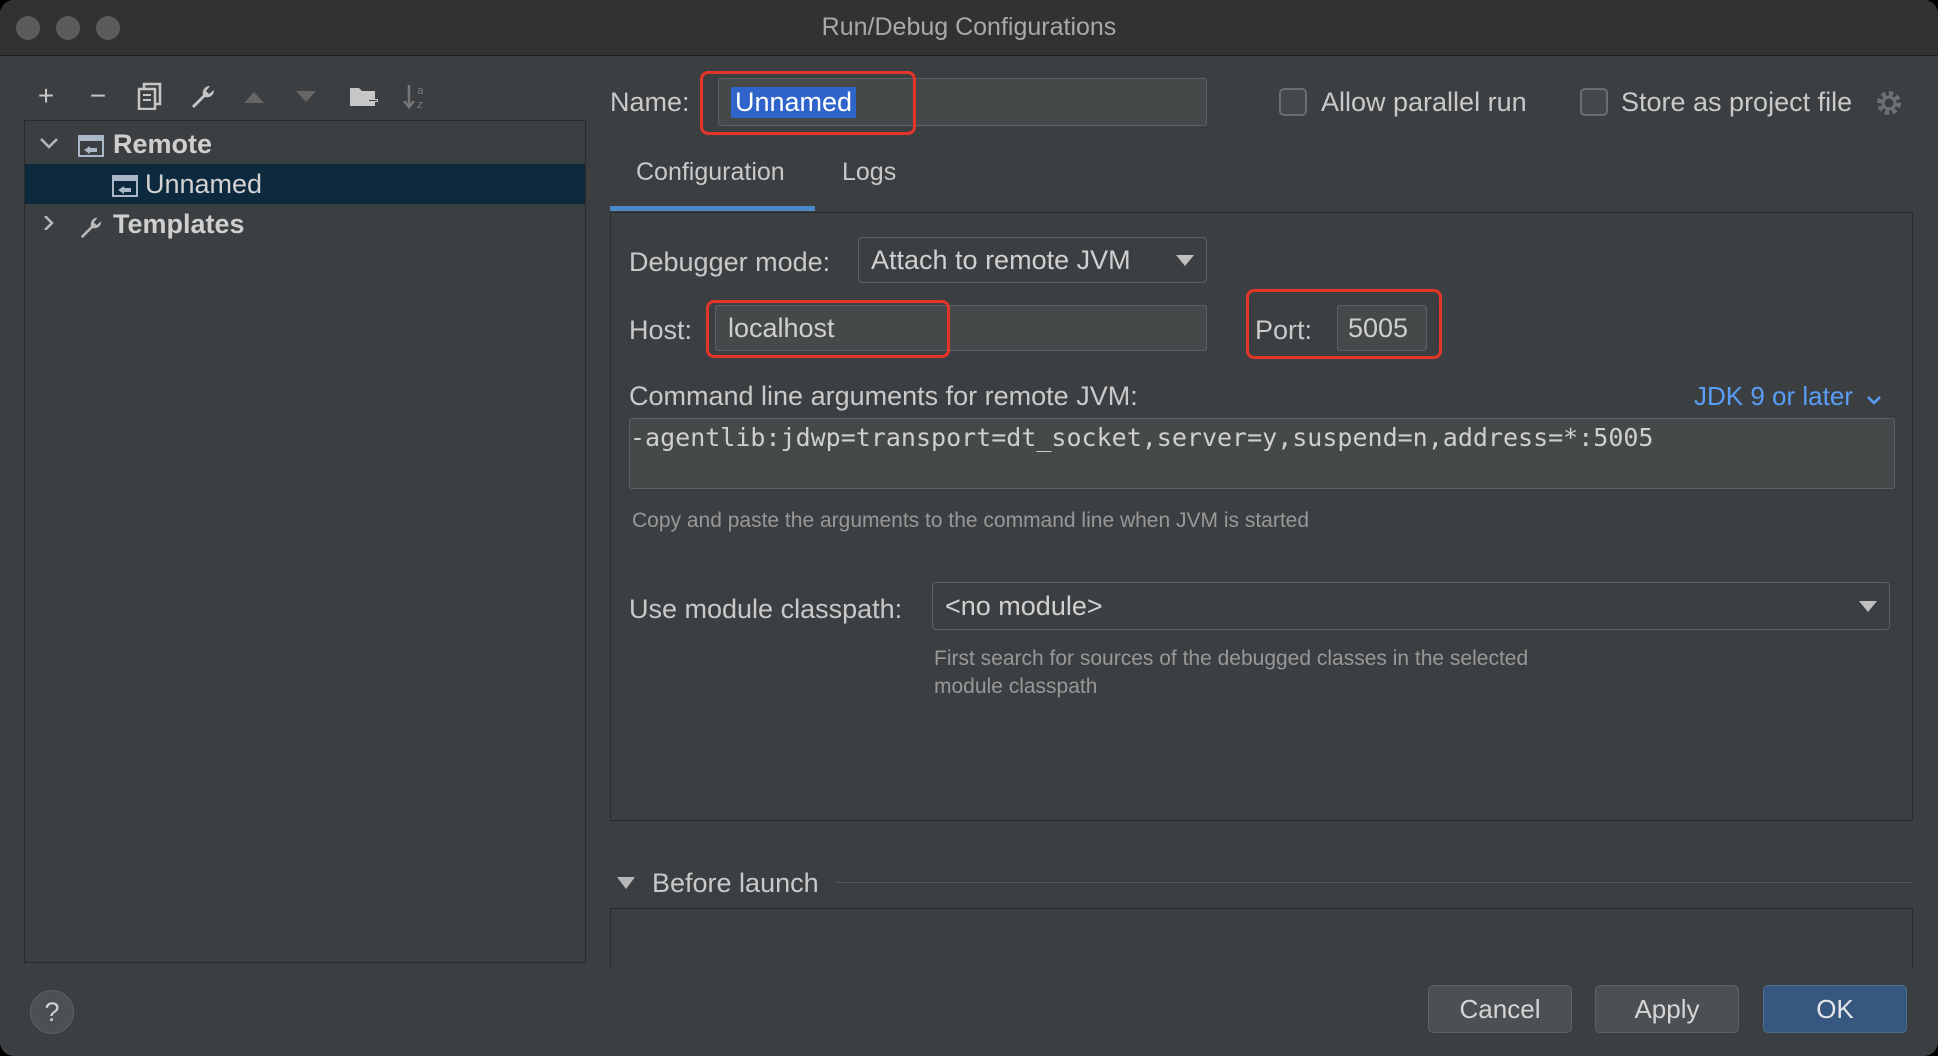 The image size is (1938, 1056). Describe the element at coordinates (828, 329) in the screenshot. I see `highlight-host` at that location.